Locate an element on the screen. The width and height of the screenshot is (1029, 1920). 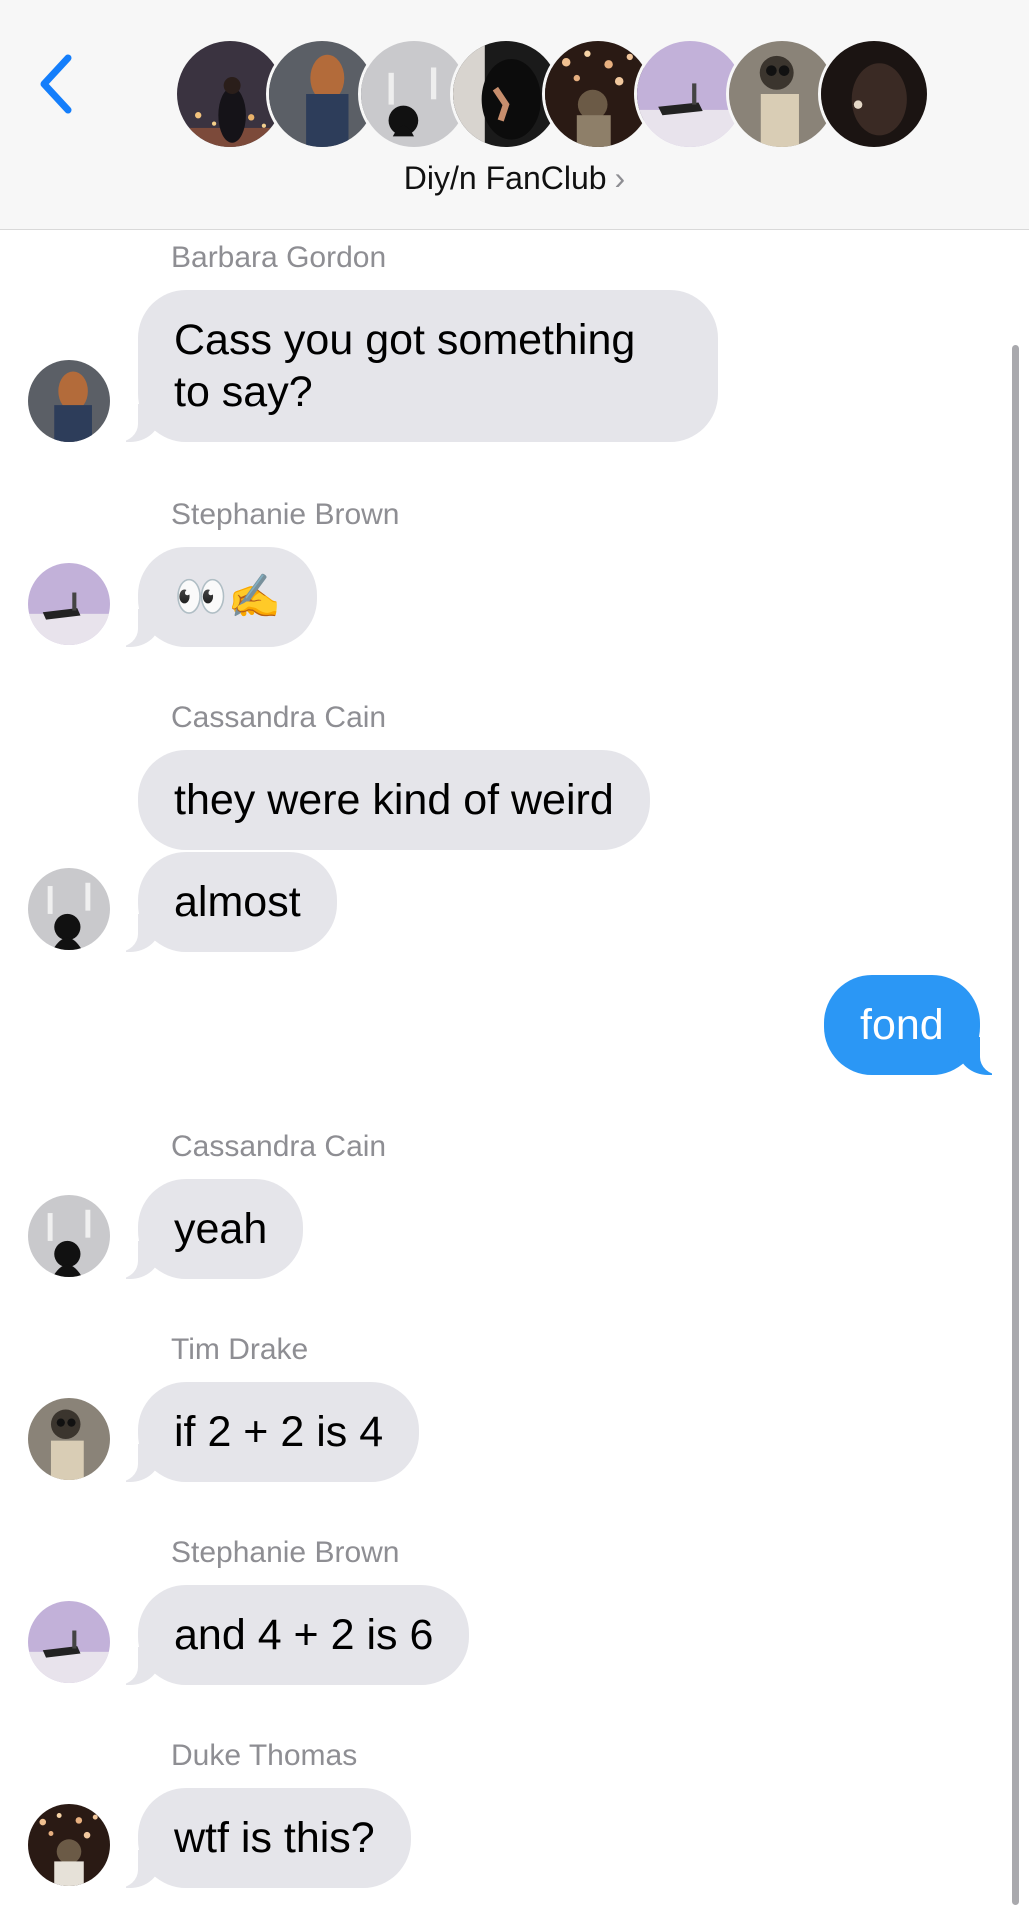
message-bubble: yeah is located at coordinates (206, 1229).